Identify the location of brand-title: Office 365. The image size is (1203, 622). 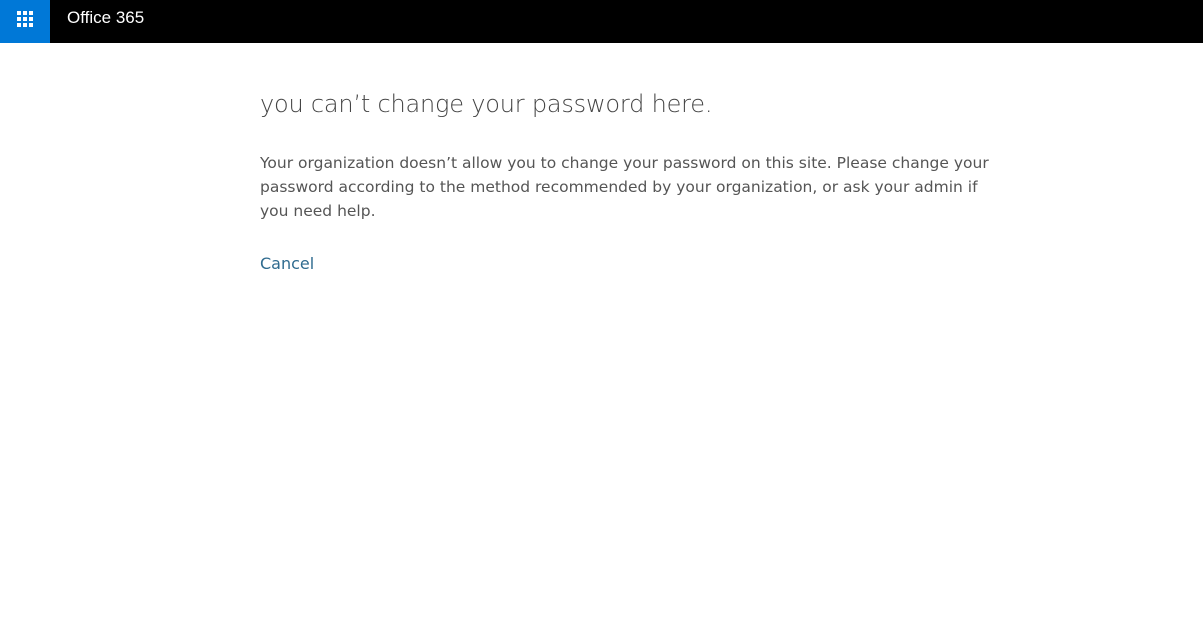
(105, 18).